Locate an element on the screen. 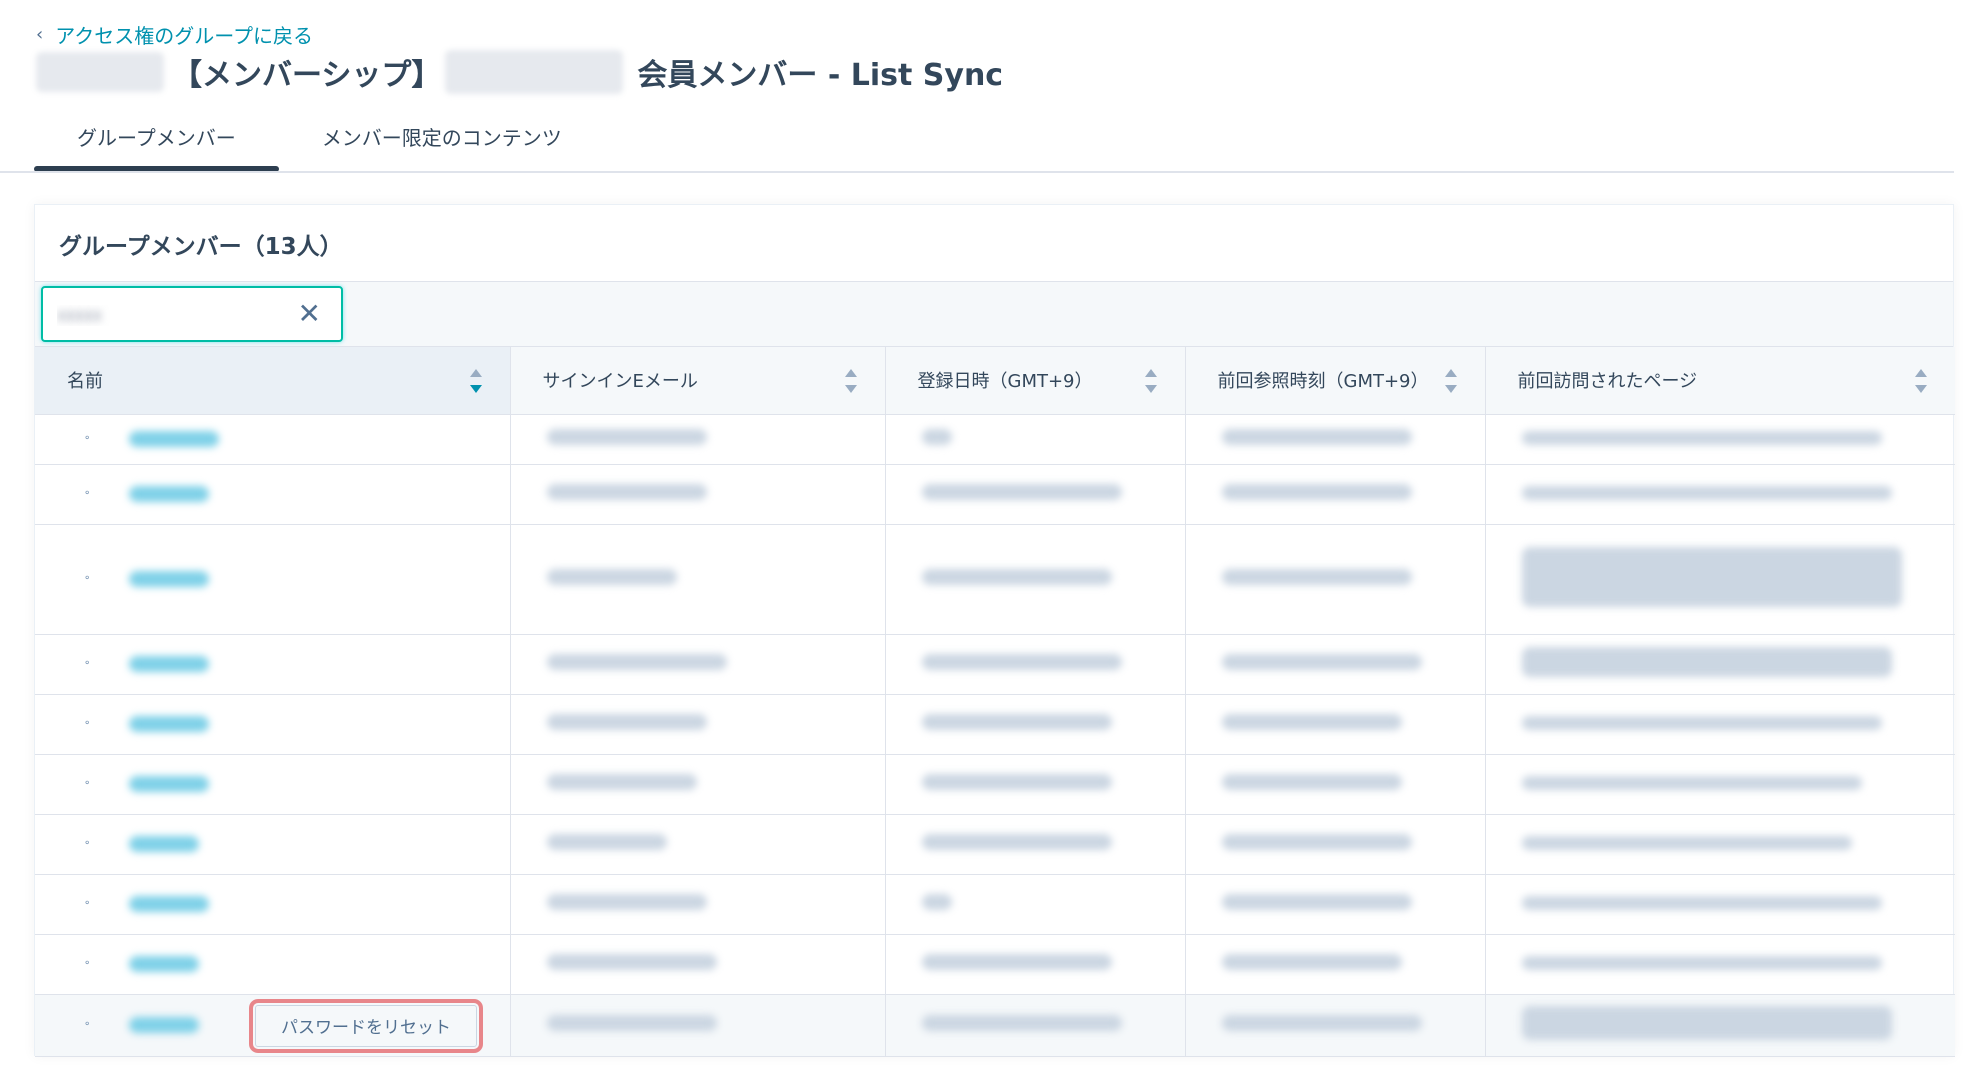  column-header-signin-email: サインインEメール is located at coordinates (698, 381).